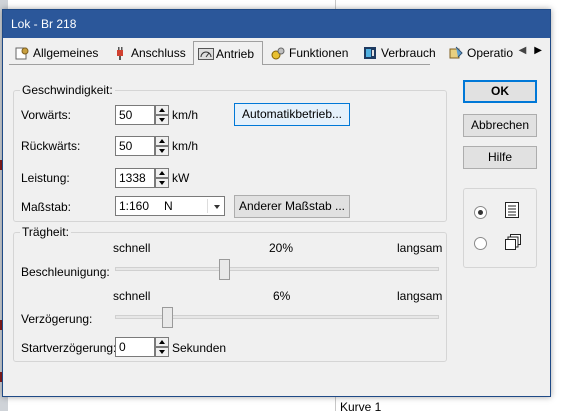  I want to click on scale-label: Maßstab:, so click(46, 207).